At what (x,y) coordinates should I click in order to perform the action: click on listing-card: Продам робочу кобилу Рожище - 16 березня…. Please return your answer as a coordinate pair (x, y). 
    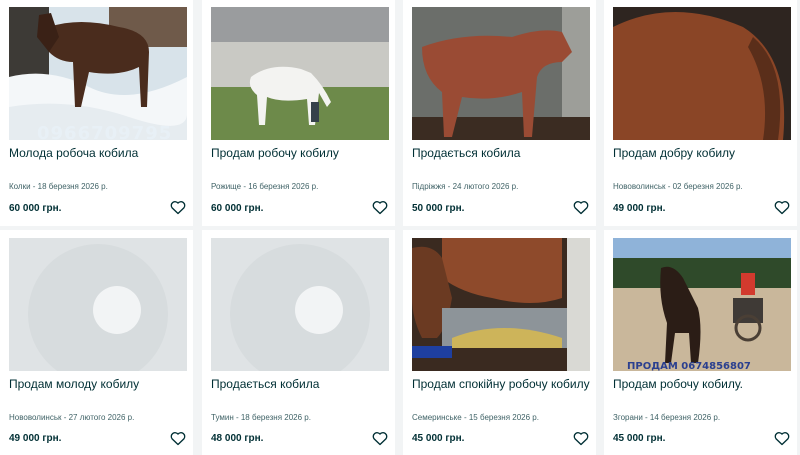
    Looking at the image, I should click on (298, 113).